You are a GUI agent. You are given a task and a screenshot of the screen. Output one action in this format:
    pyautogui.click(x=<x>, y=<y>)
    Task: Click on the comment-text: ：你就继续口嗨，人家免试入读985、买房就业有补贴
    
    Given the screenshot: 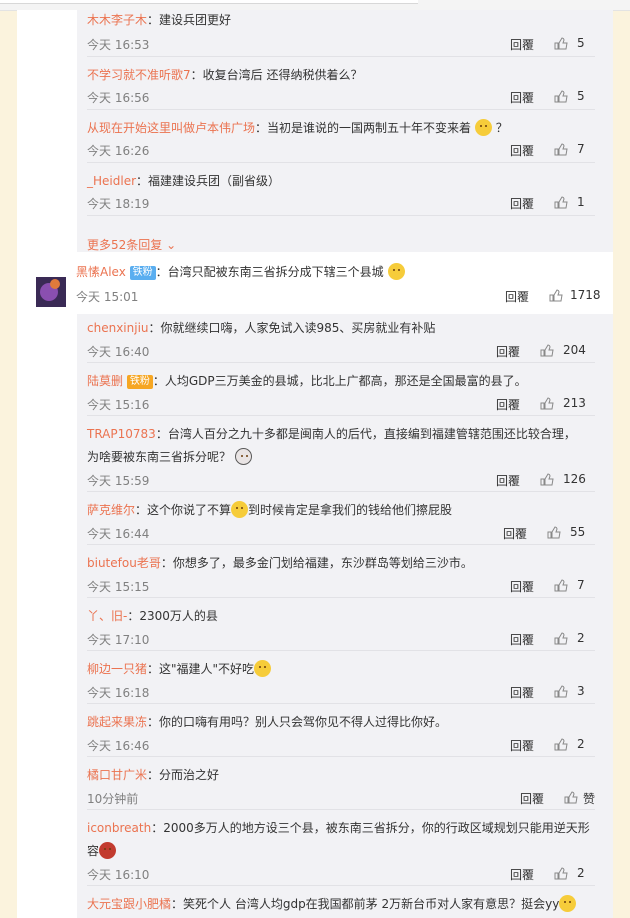 What is the action you would take?
    pyautogui.click(x=292, y=328)
    